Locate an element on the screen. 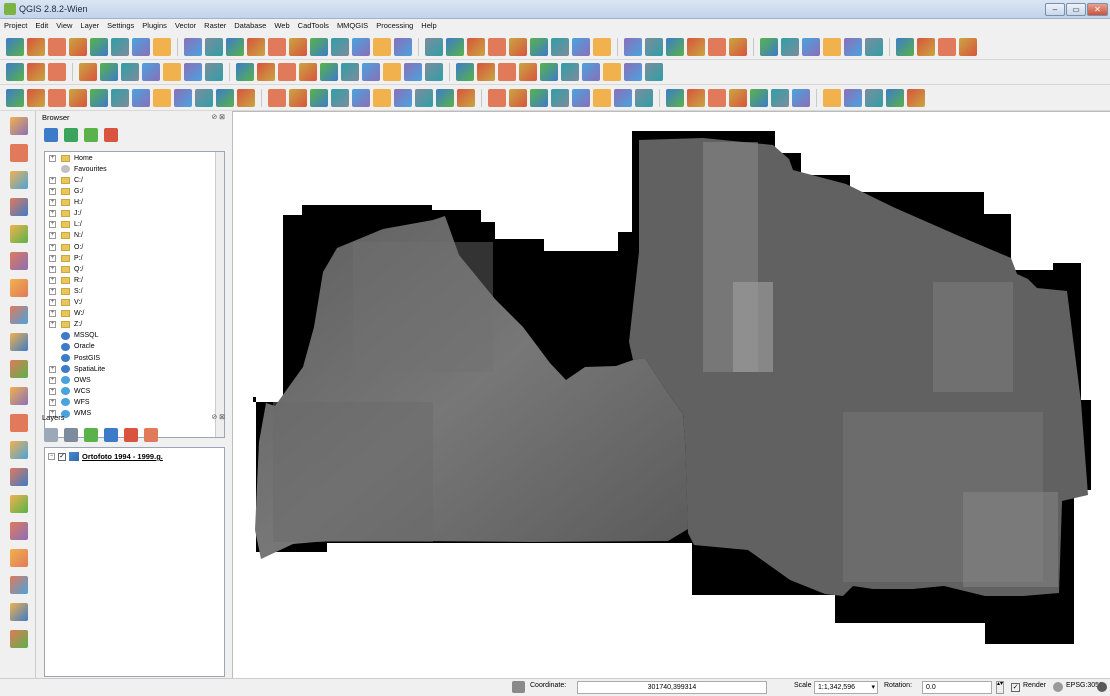  coordinate-field: 301740,399314 is located at coordinates (672, 687).